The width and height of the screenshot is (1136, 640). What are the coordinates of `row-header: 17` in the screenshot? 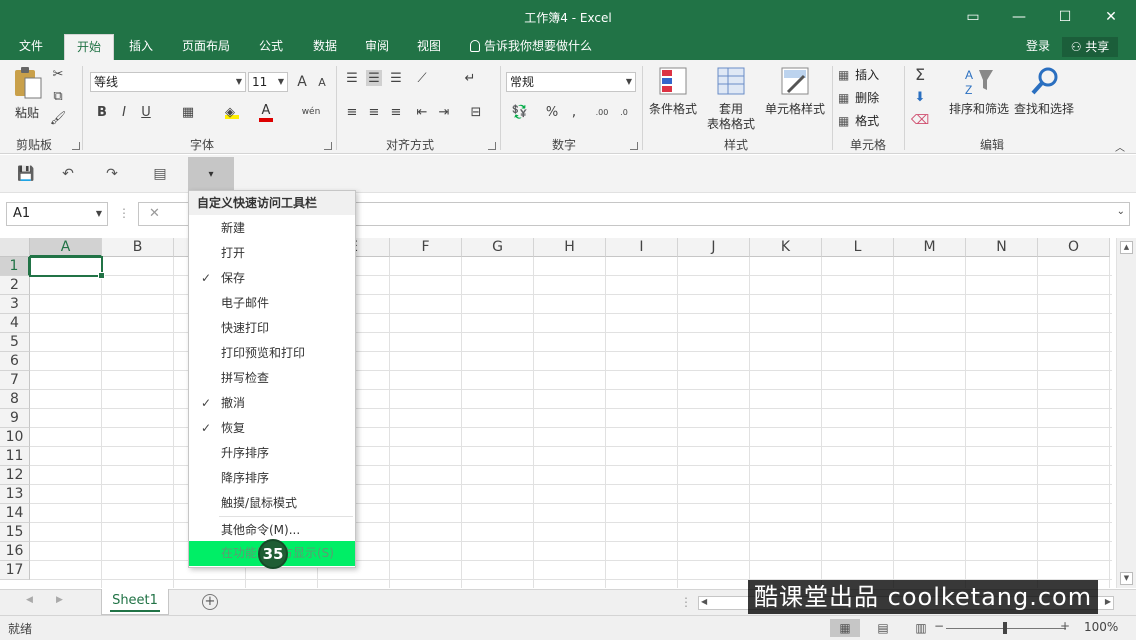 It's located at (15, 570).